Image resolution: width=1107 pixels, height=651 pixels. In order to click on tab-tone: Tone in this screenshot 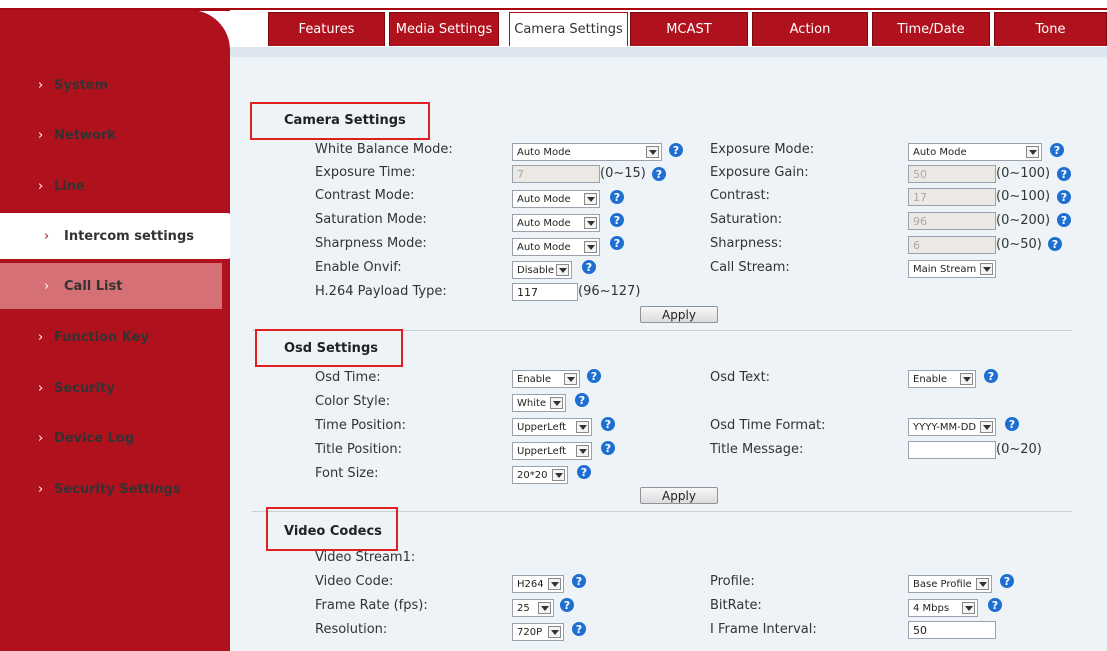, I will do `click(1050, 29)`.